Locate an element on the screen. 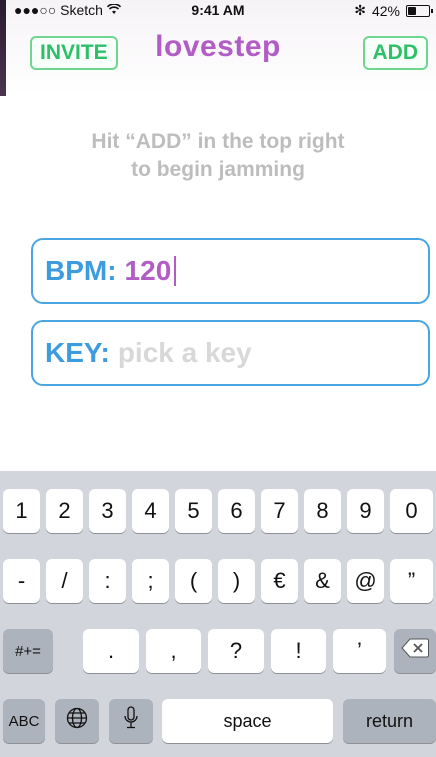 The image size is (436, 757). bluetooth-icon: ✻ is located at coordinates (360, 10).